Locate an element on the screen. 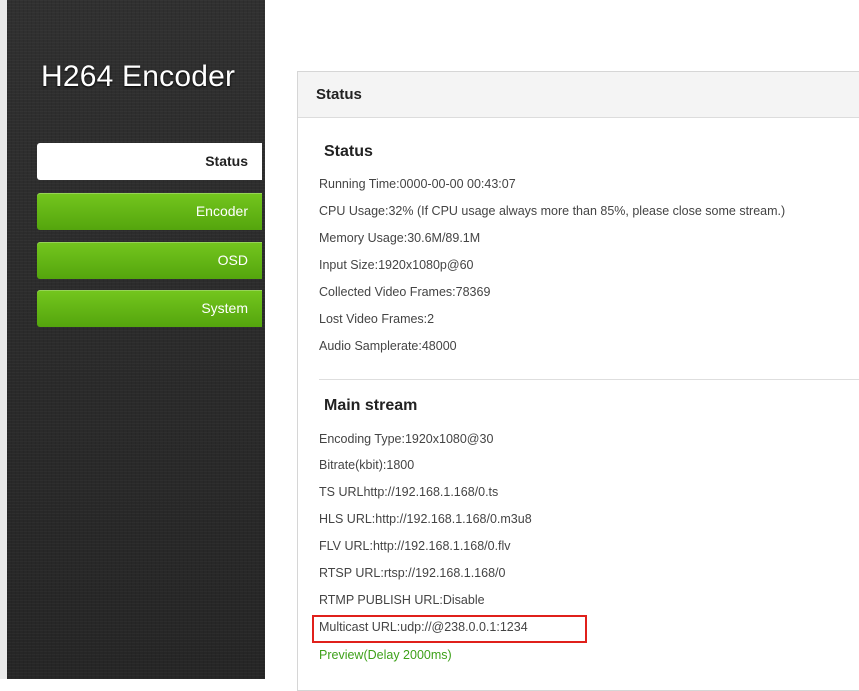  lost-frames-text: Lost Video Frames:2 is located at coordinates (377, 319).